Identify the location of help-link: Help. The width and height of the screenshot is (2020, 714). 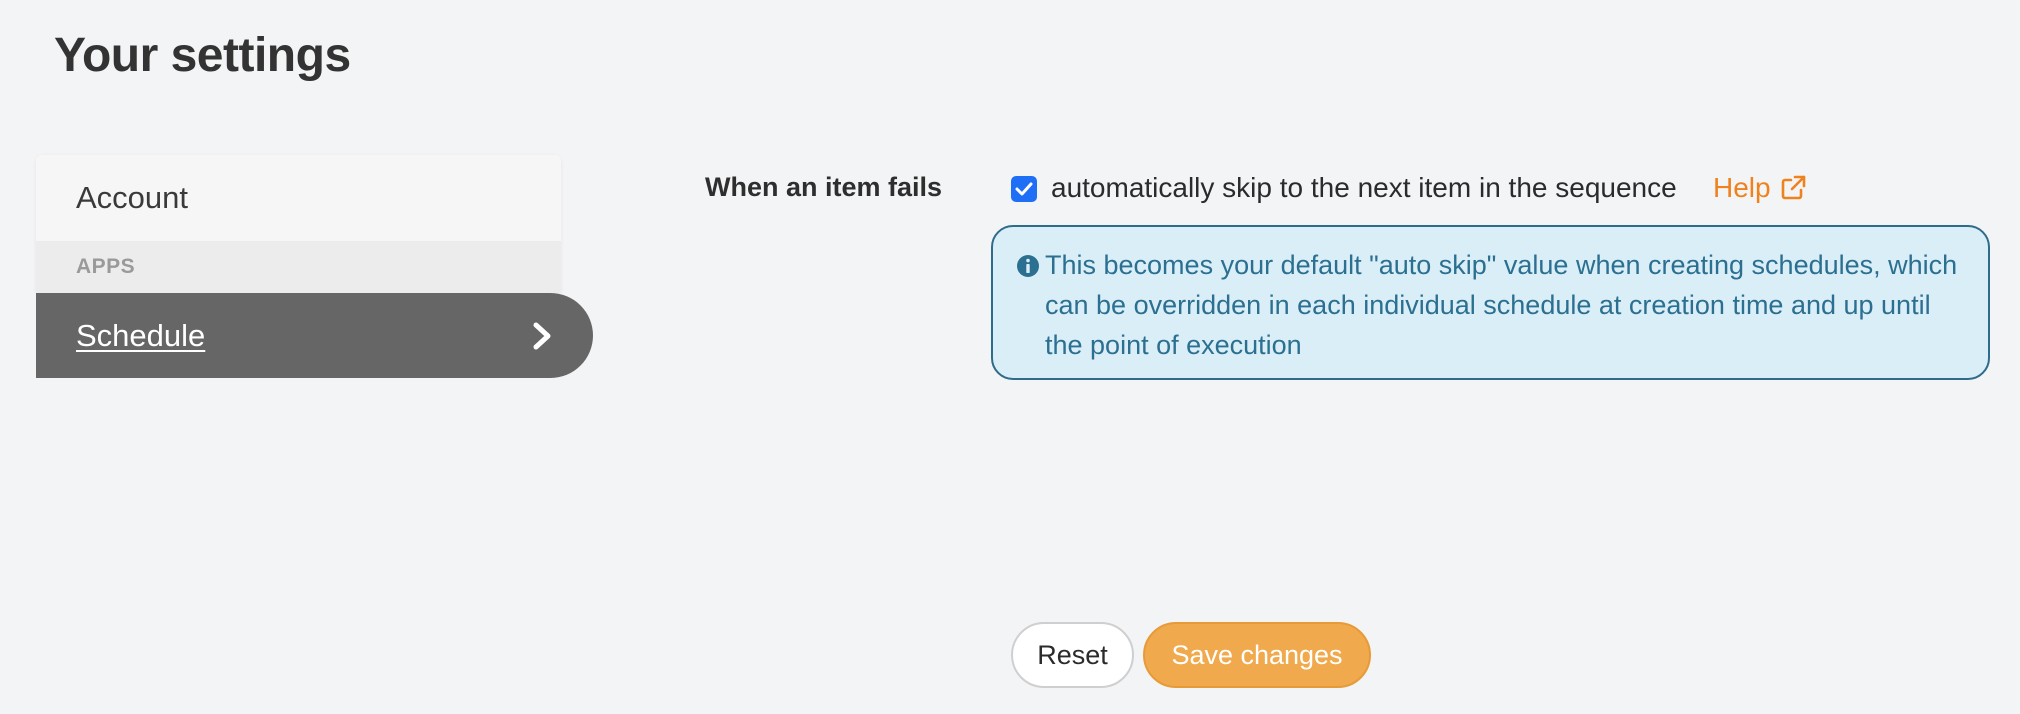
(1760, 188).